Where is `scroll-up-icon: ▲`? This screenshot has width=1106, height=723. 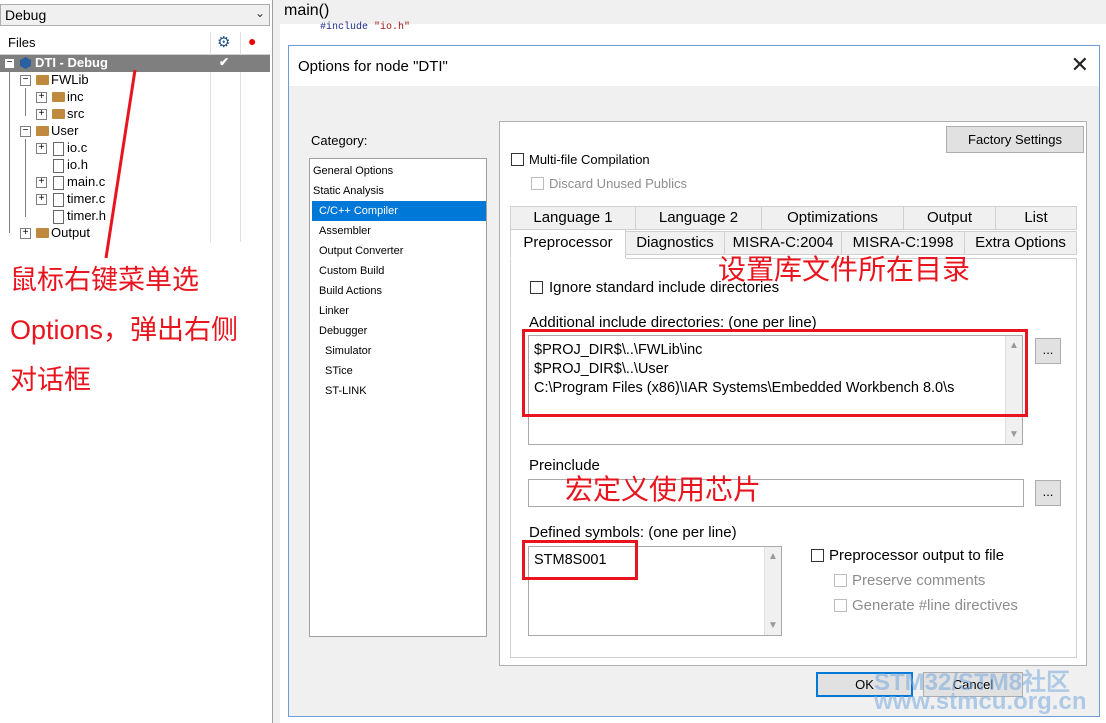
scroll-up-icon: ▲ is located at coordinates (773, 556).